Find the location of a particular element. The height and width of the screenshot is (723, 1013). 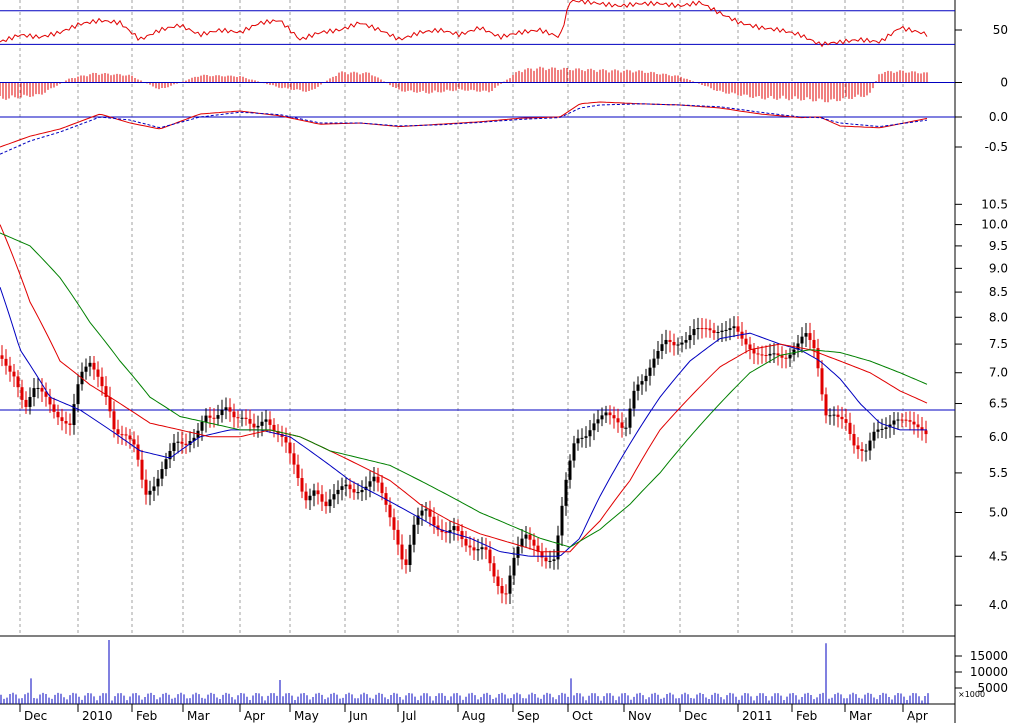

x-tick-label: Feb is located at coordinates (806, 716).